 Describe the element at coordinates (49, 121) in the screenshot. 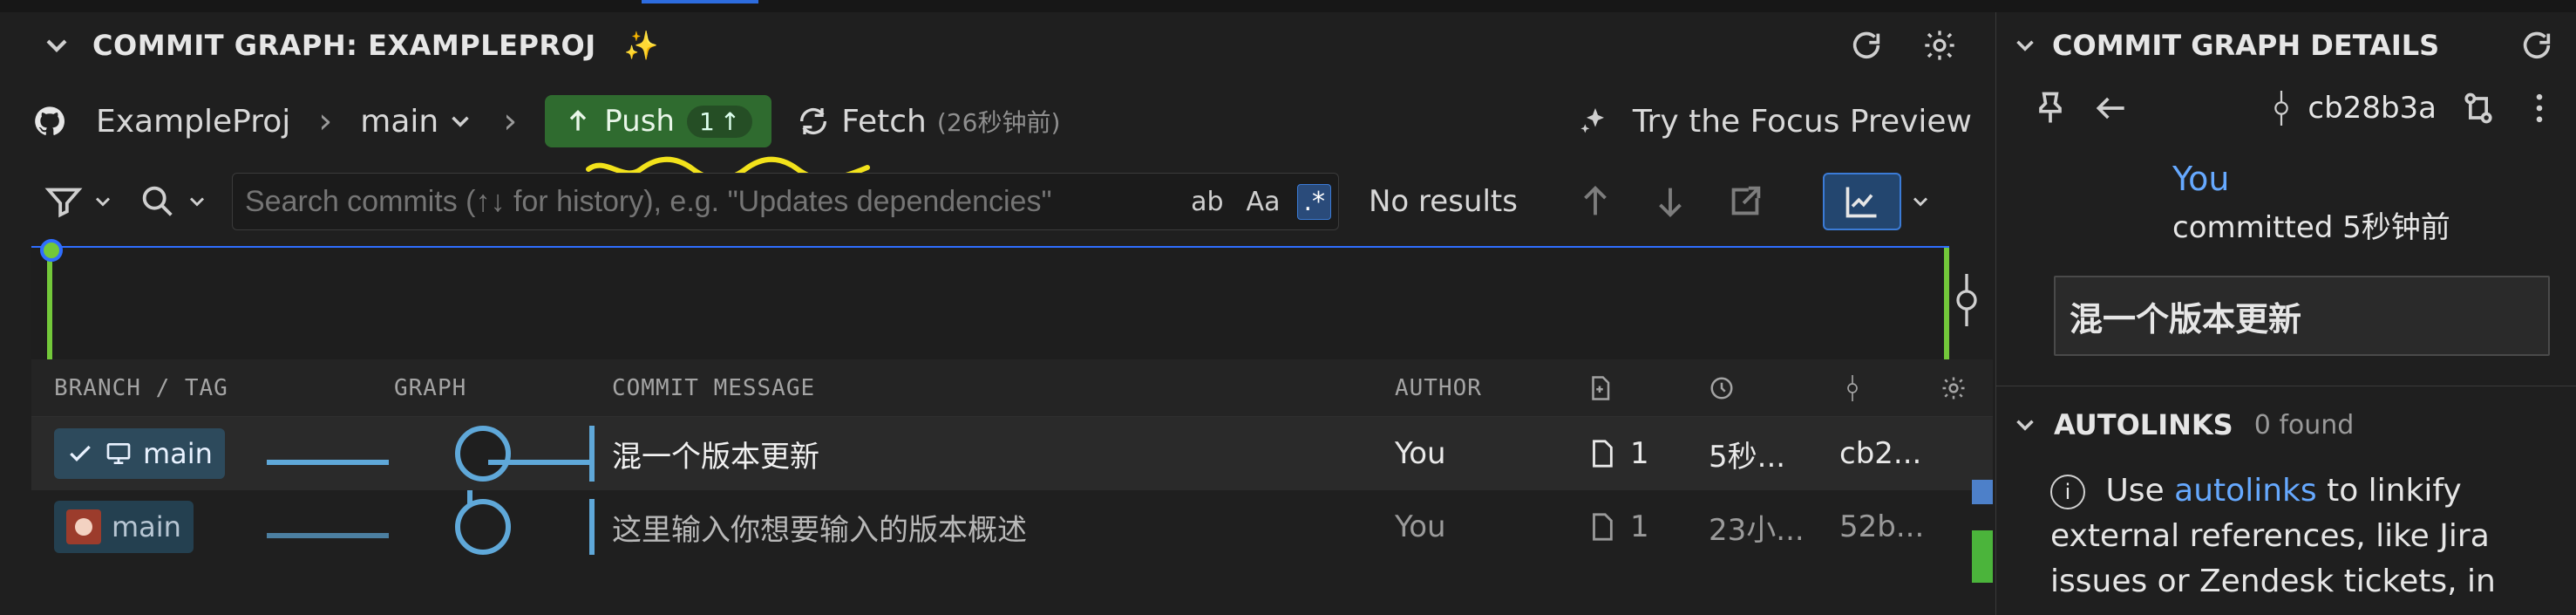

I see `github-icon` at that location.